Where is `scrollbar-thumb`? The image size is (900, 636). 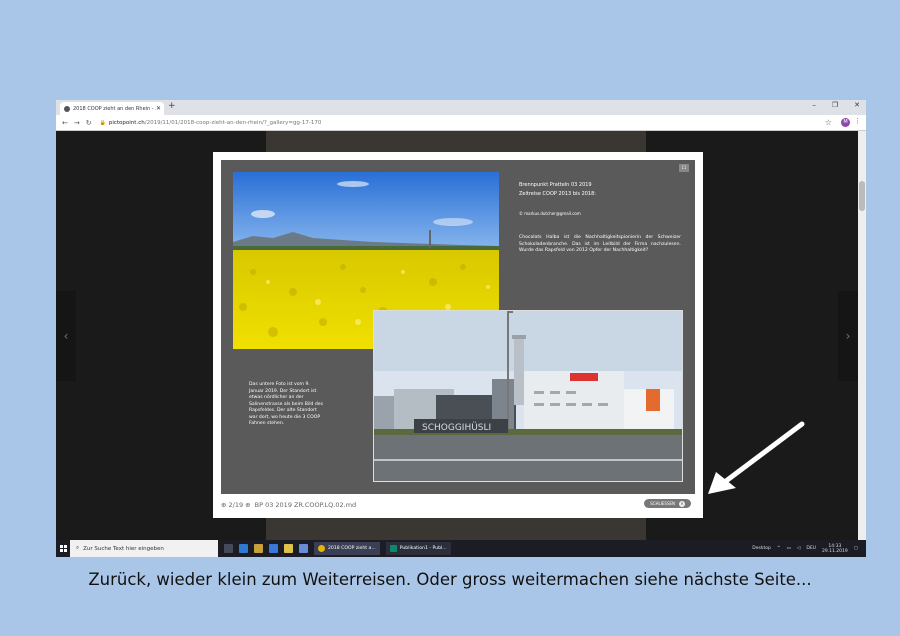
scrollbar-thumb is located at coordinates (862, 196).